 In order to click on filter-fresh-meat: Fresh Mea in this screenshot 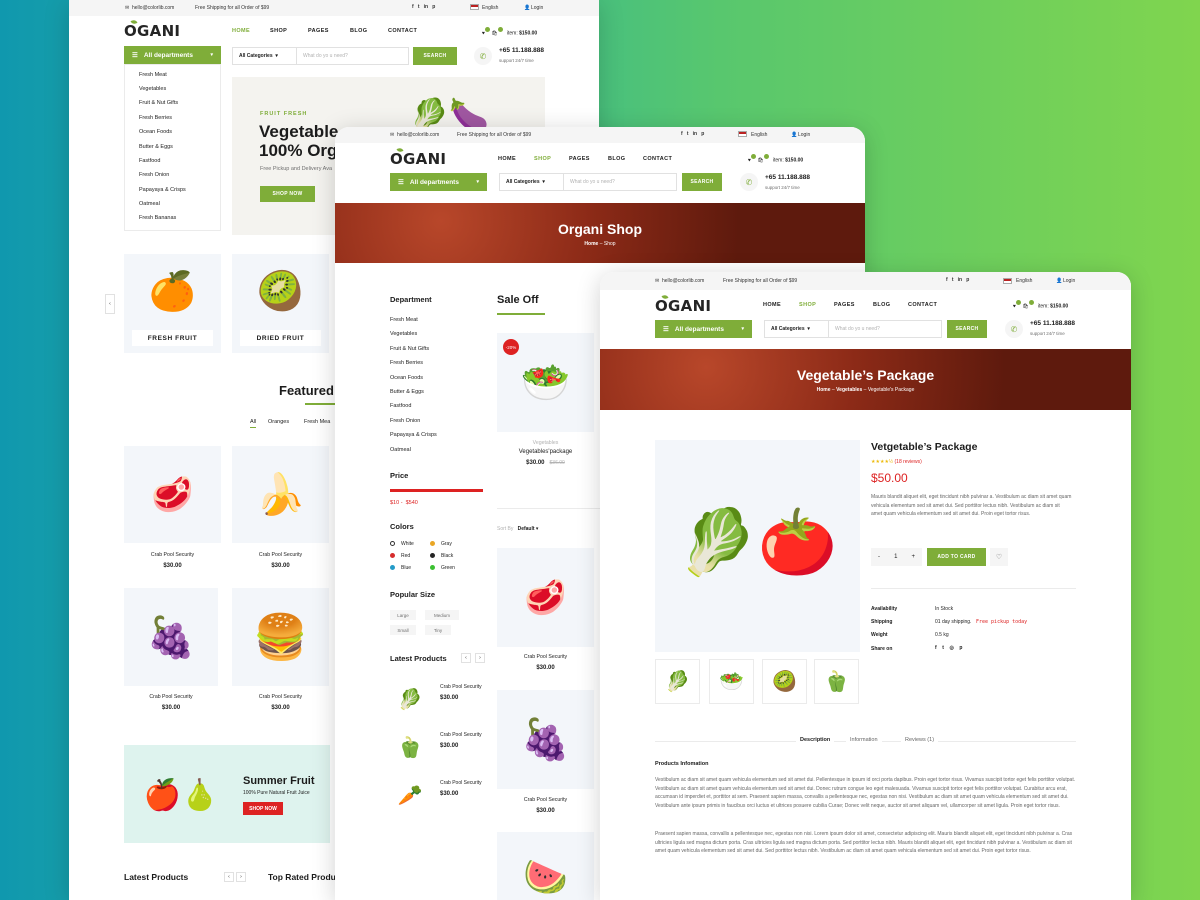, I will do `click(317, 422)`.